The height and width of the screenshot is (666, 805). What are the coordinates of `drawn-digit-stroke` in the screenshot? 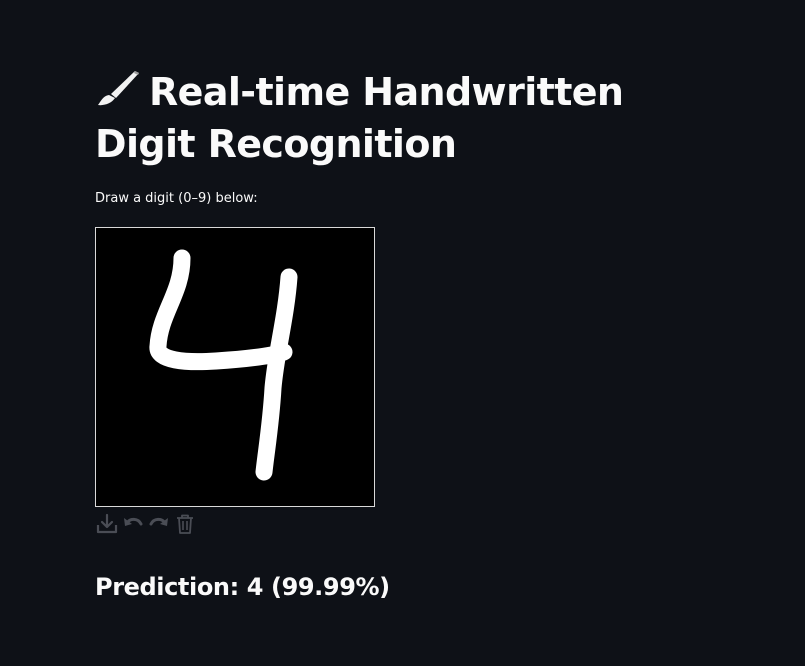 It's located at (223, 365).